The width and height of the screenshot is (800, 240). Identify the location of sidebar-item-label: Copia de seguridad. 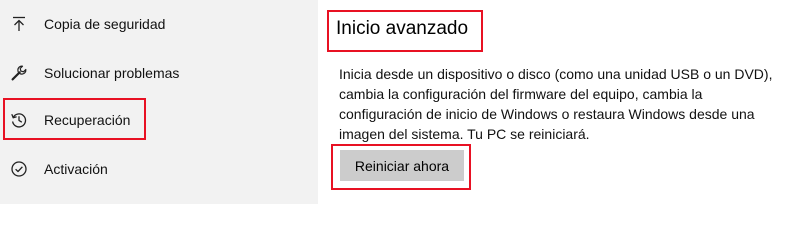
(105, 24).